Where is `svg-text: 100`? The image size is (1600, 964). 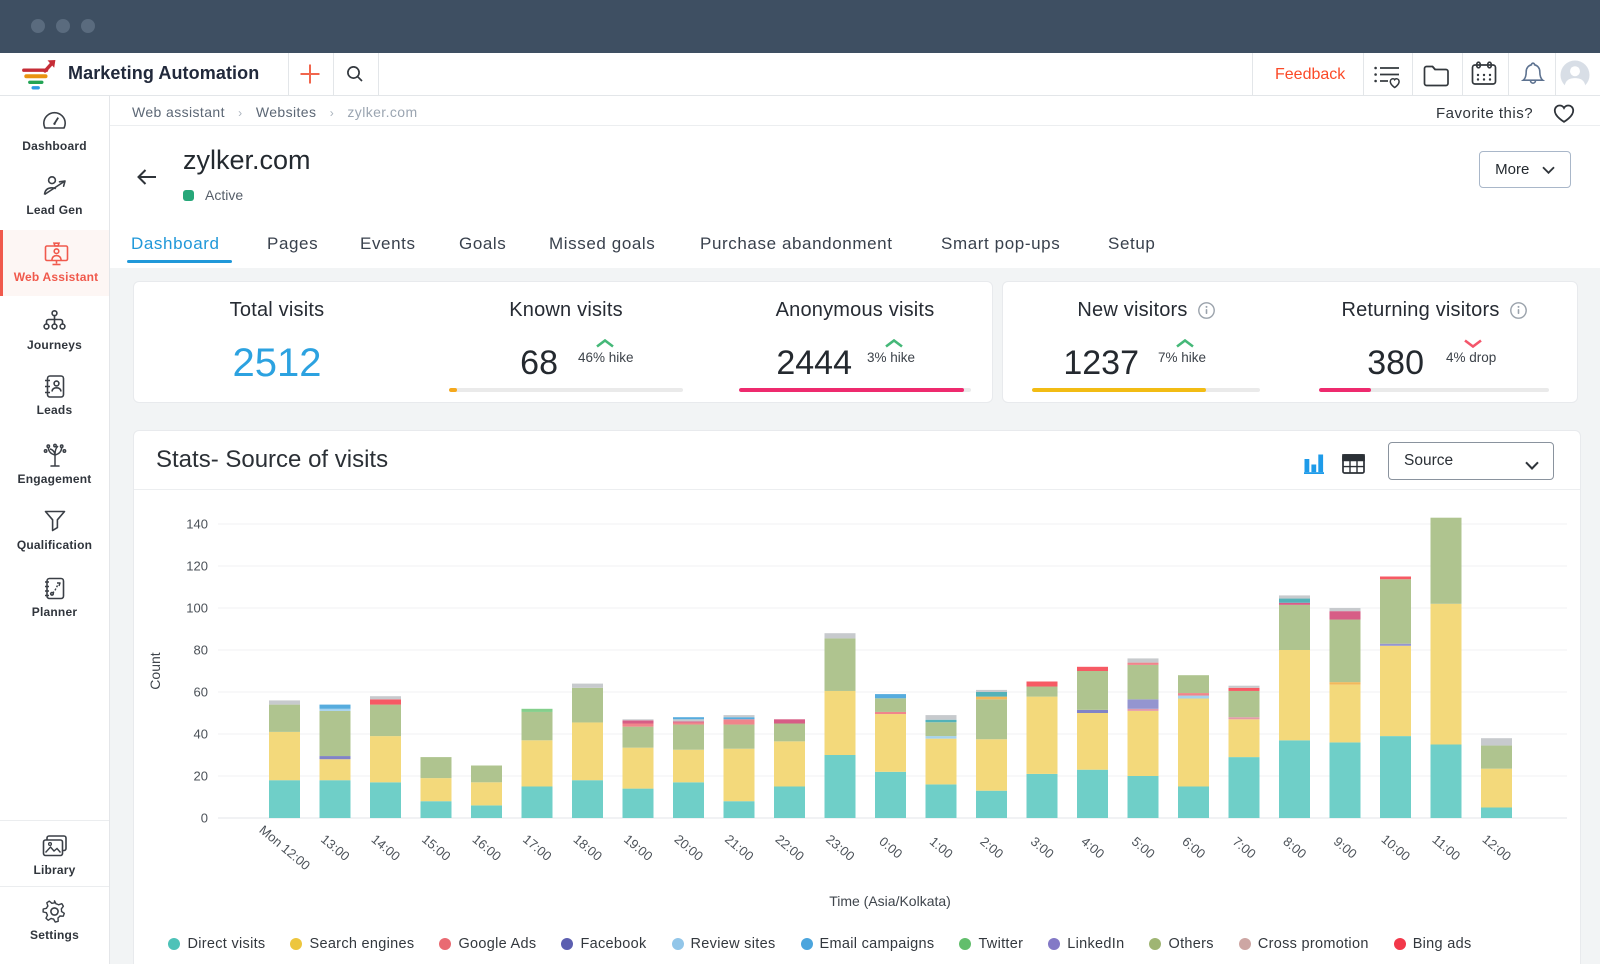
svg-text: 100 is located at coordinates (197, 608).